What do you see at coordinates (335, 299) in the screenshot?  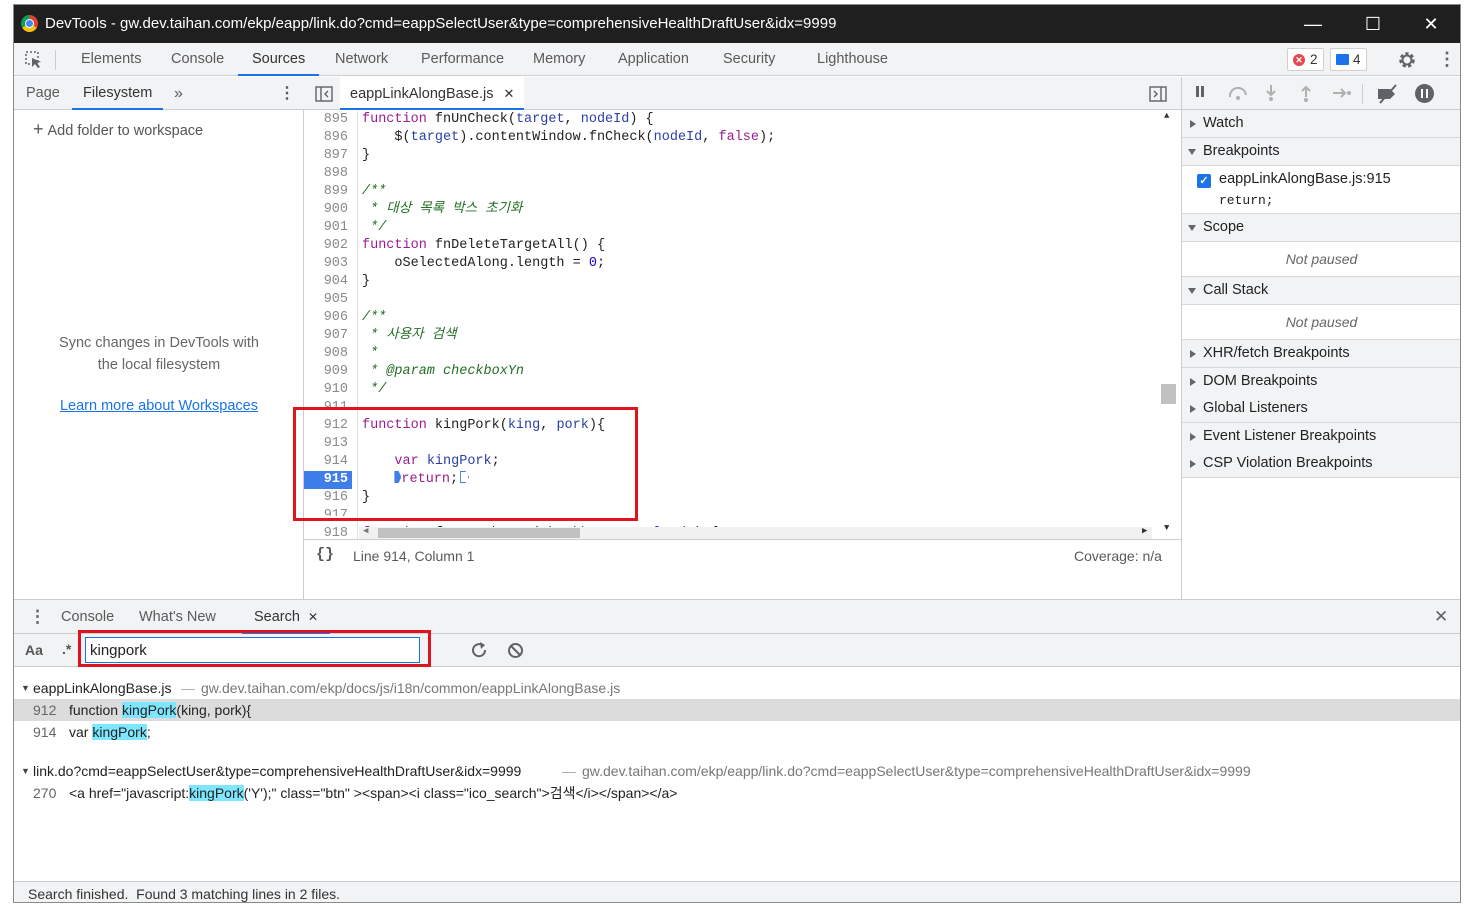 I see `code-line: 905` at bounding box center [335, 299].